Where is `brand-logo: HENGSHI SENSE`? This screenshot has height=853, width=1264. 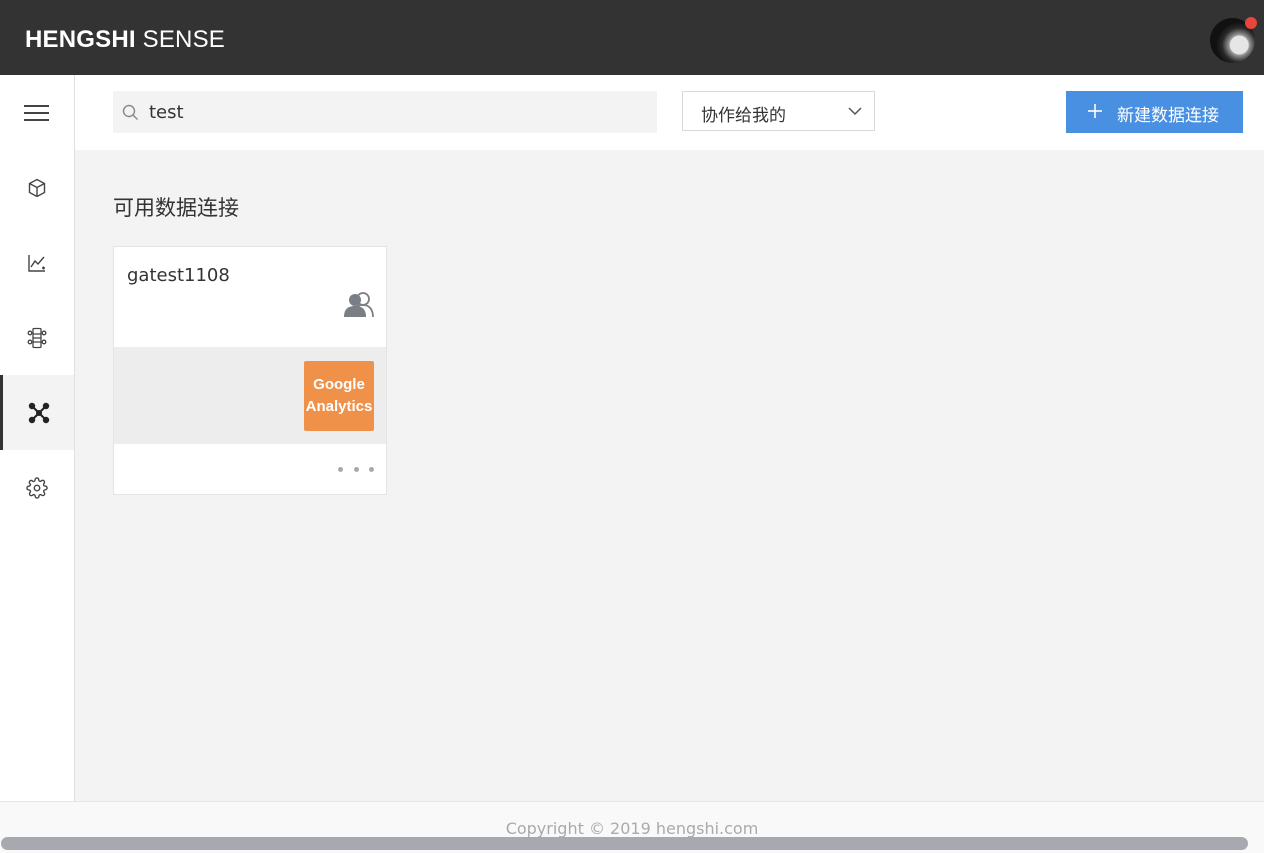
brand-logo: HENGSHI SENSE is located at coordinates (125, 40).